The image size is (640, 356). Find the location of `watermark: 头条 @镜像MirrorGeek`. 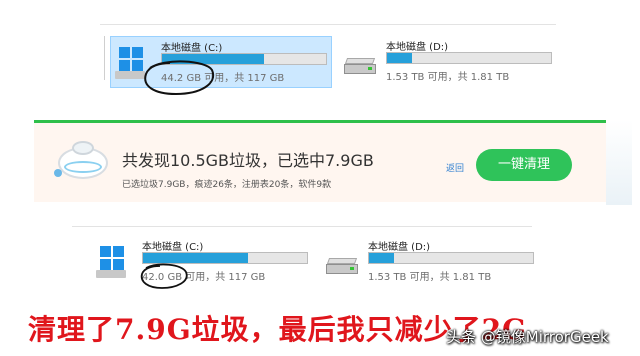

watermark: 头条 @镜像MirrorGeek is located at coordinates (527, 337).